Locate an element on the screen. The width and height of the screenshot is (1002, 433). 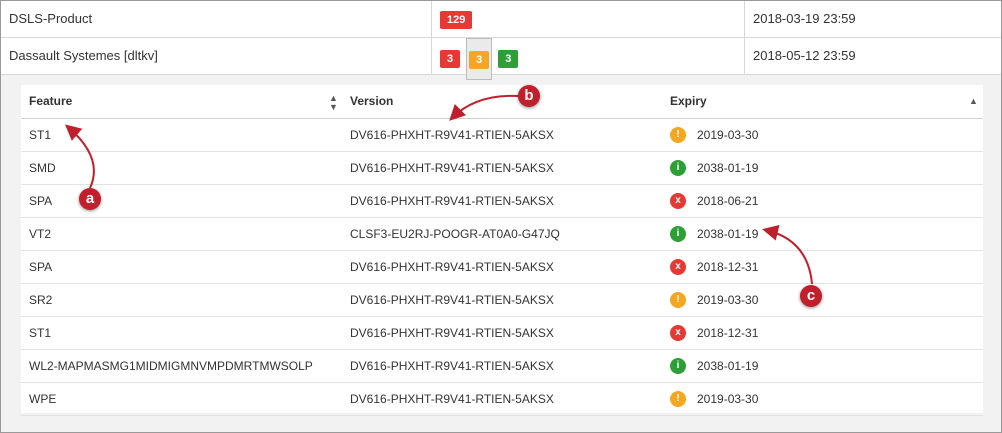
arrow-a is located at coordinates (79, 156).